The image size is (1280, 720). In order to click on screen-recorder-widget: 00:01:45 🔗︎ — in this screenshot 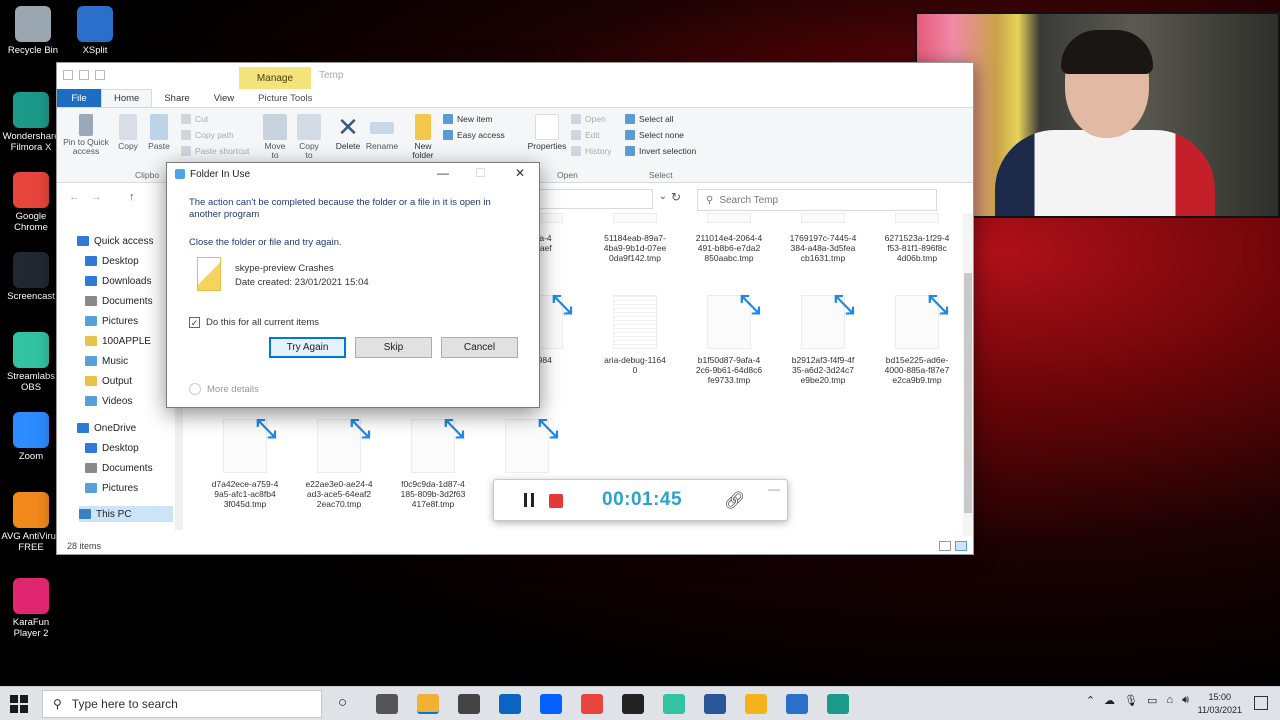, I will do `click(640, 500)`.